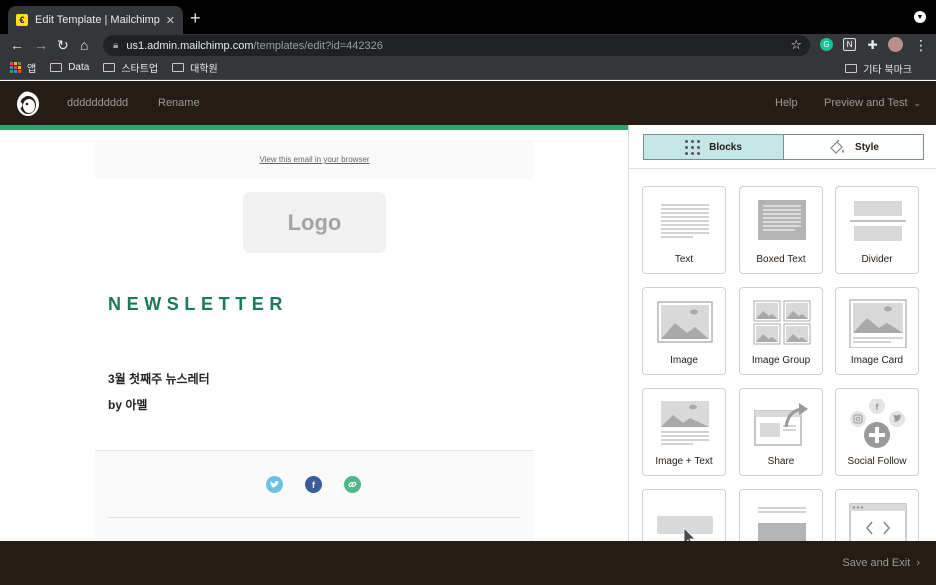 The width and height of the screenshot is (936, 585). I want to click on bookmark-data: Data, so click(69, 67).